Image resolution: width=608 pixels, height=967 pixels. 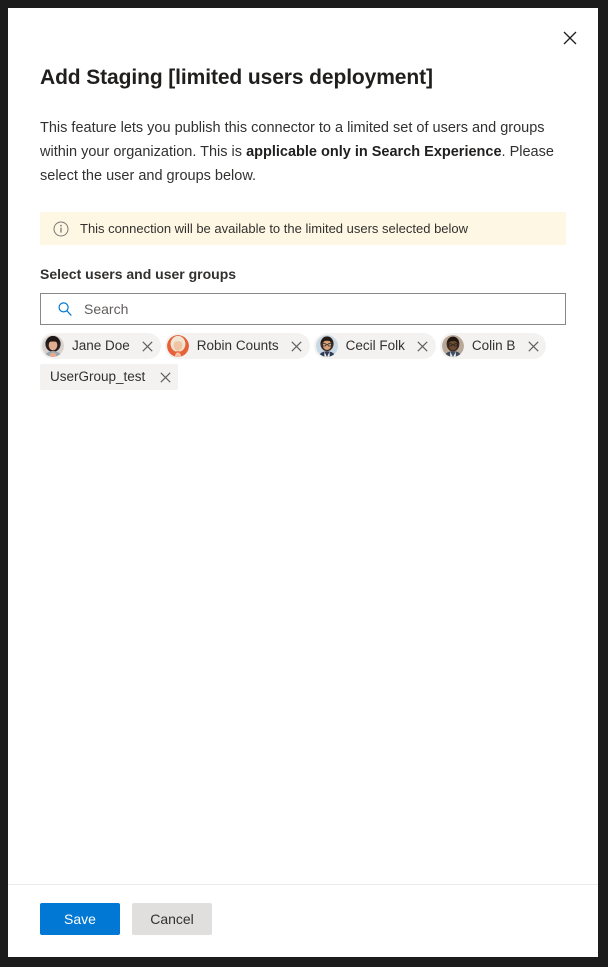 What do you see at coordinates (320, 309) in the screenshot?
I see `search-input` at bounding box center [320, 309].